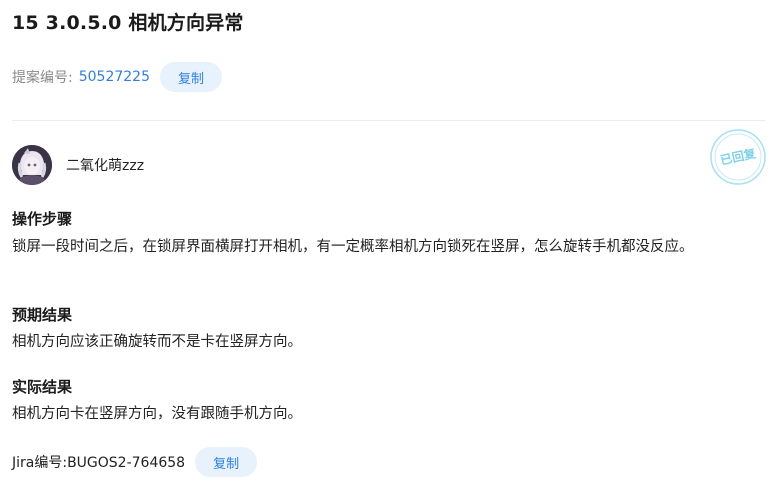 Image resolution: width=778 pixels, height=483 pixels. I want to click on steps-title: 操作步骤, so click(42, 219).